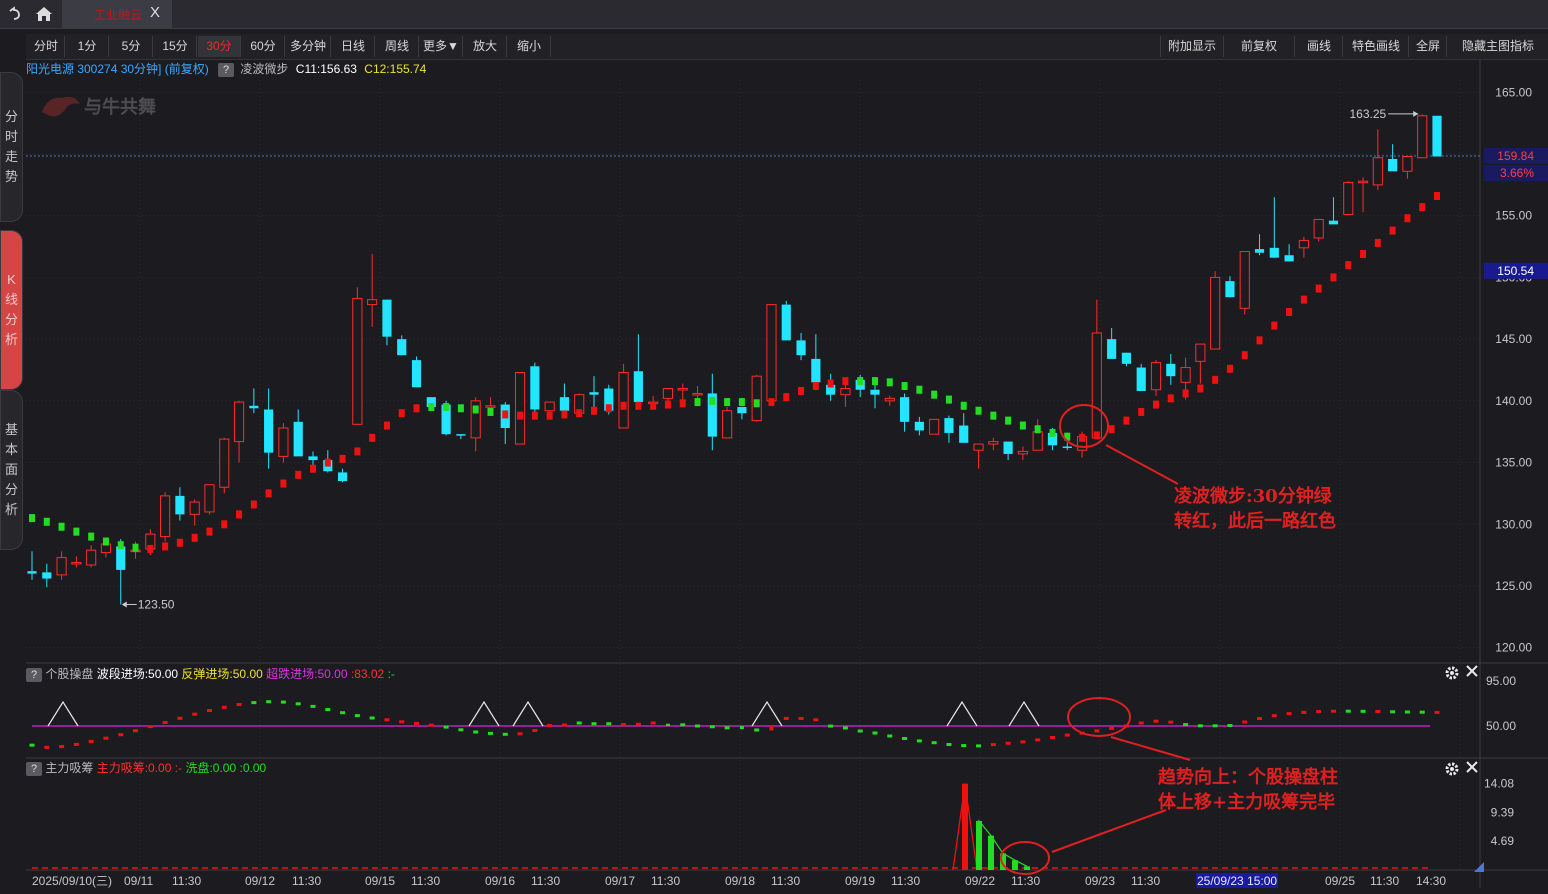  What do you see at coordinates (1499, 784) in the screenshot?
I see `panel3-tick-label: 14.08` at bounding box center [1499, 784].